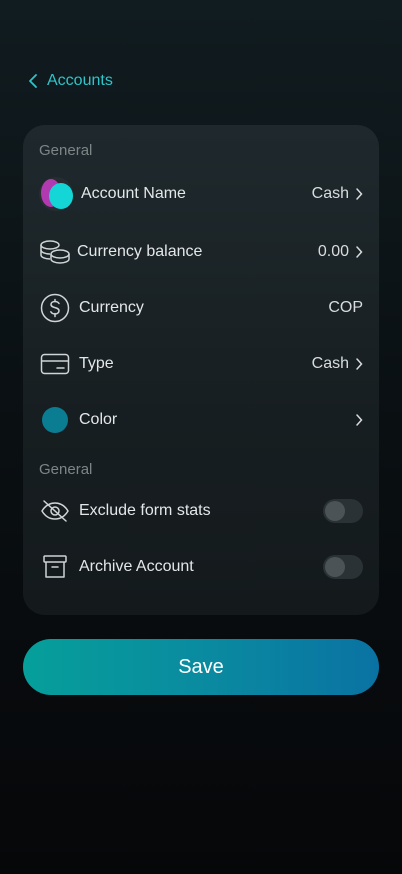  What do you see at coordinates (111, 307) in the screenshot?
I see `currency-label: Currency` at bounding box center [111, 307].